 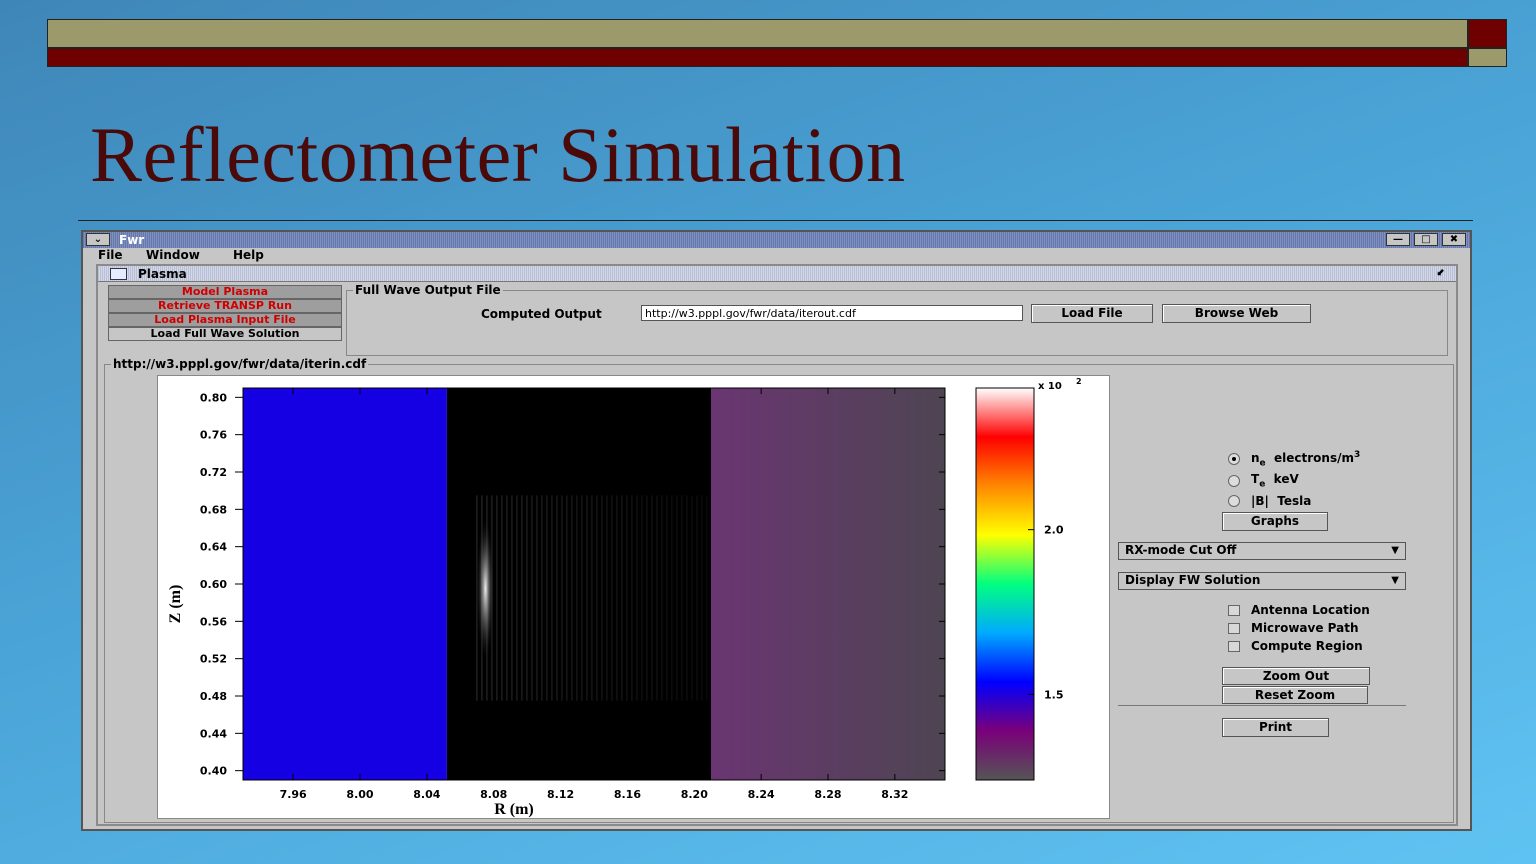 What do you see at coordinates (213, 435) in the screenshot?
I see `y-tick-label: 0.76` at bounding box center [213, 435].